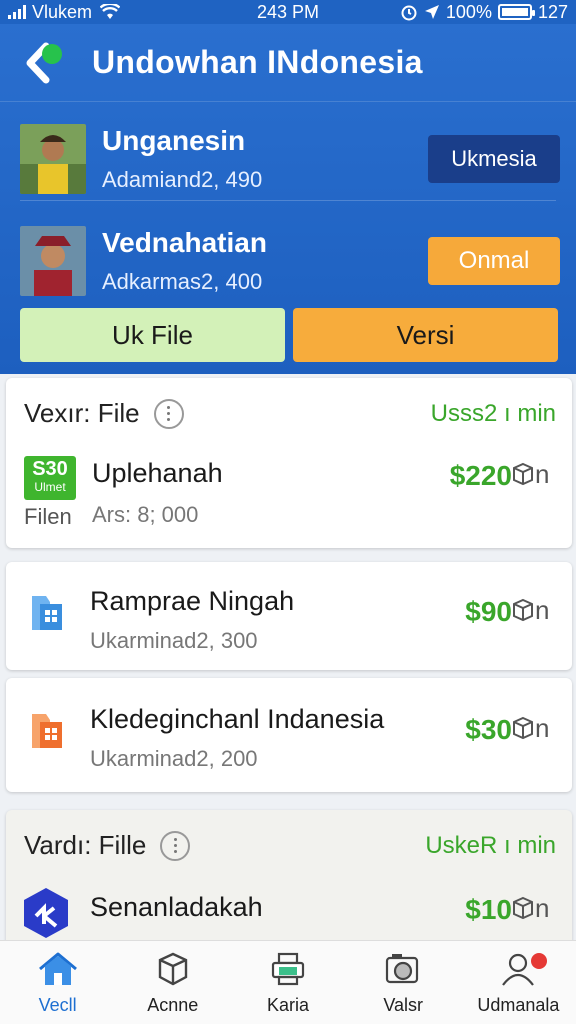 This screenshot has height=1024, width=576. I want to click on battery-icon, so click(516, 12).